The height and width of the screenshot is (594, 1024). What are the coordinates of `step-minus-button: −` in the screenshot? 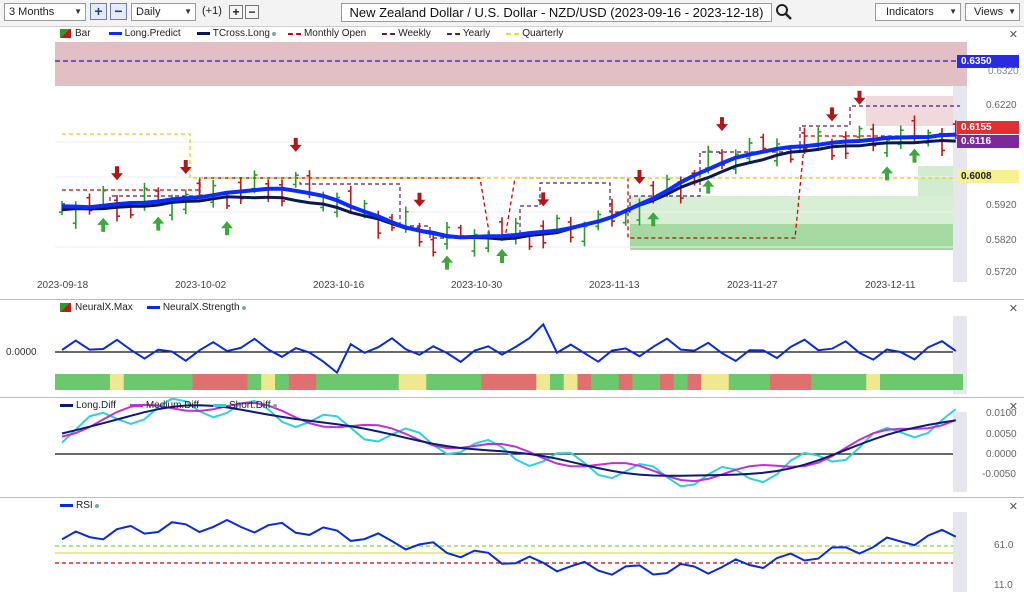 It's located at (252, 12).